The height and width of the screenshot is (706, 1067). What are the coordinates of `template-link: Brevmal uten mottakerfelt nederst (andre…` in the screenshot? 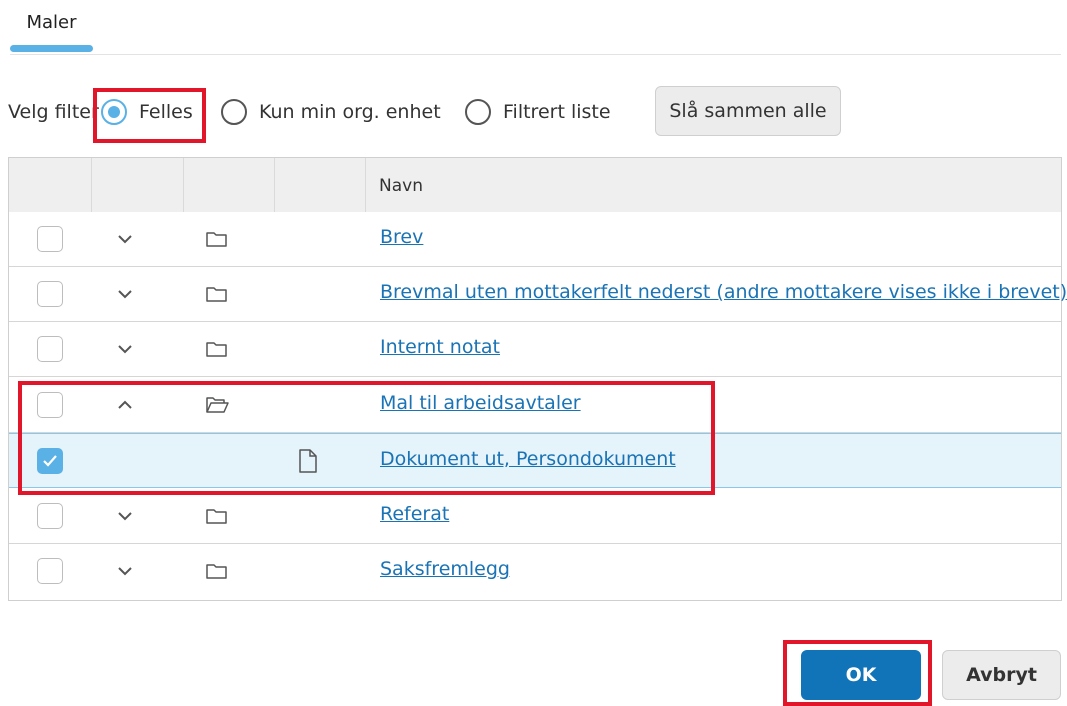 It's located at (723, 292).